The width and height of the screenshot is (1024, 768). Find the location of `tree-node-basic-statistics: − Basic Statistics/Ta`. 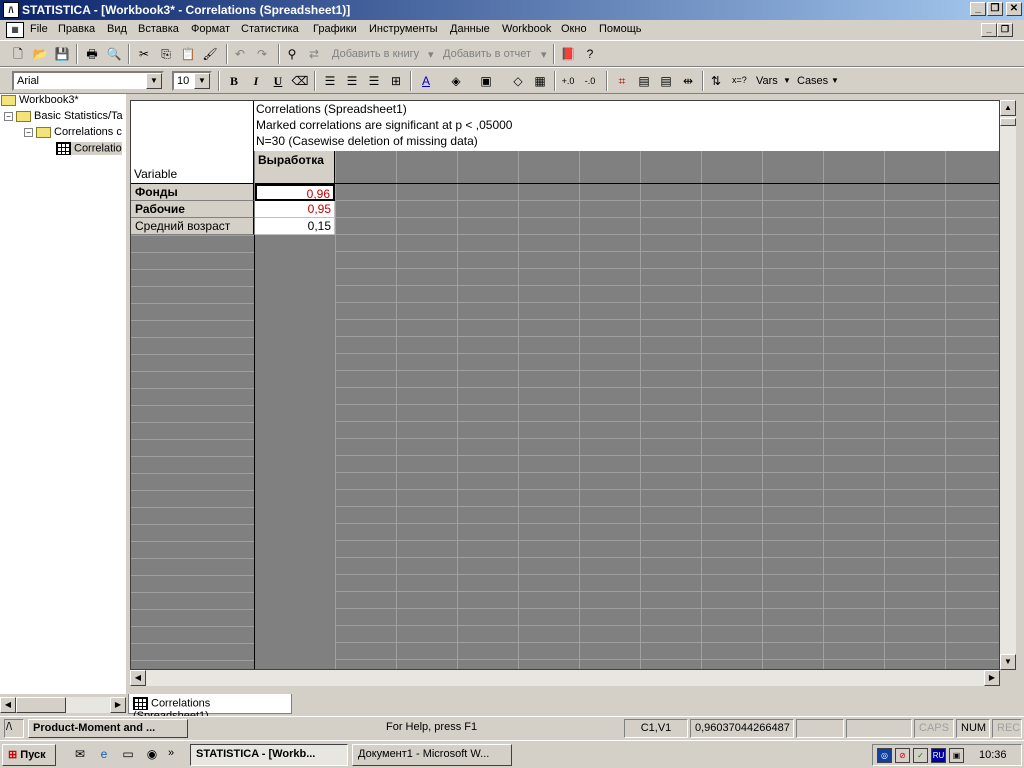

tree-node-basic-statistics: − Basic Statistics/Ta is located at coordinates (63, 116).